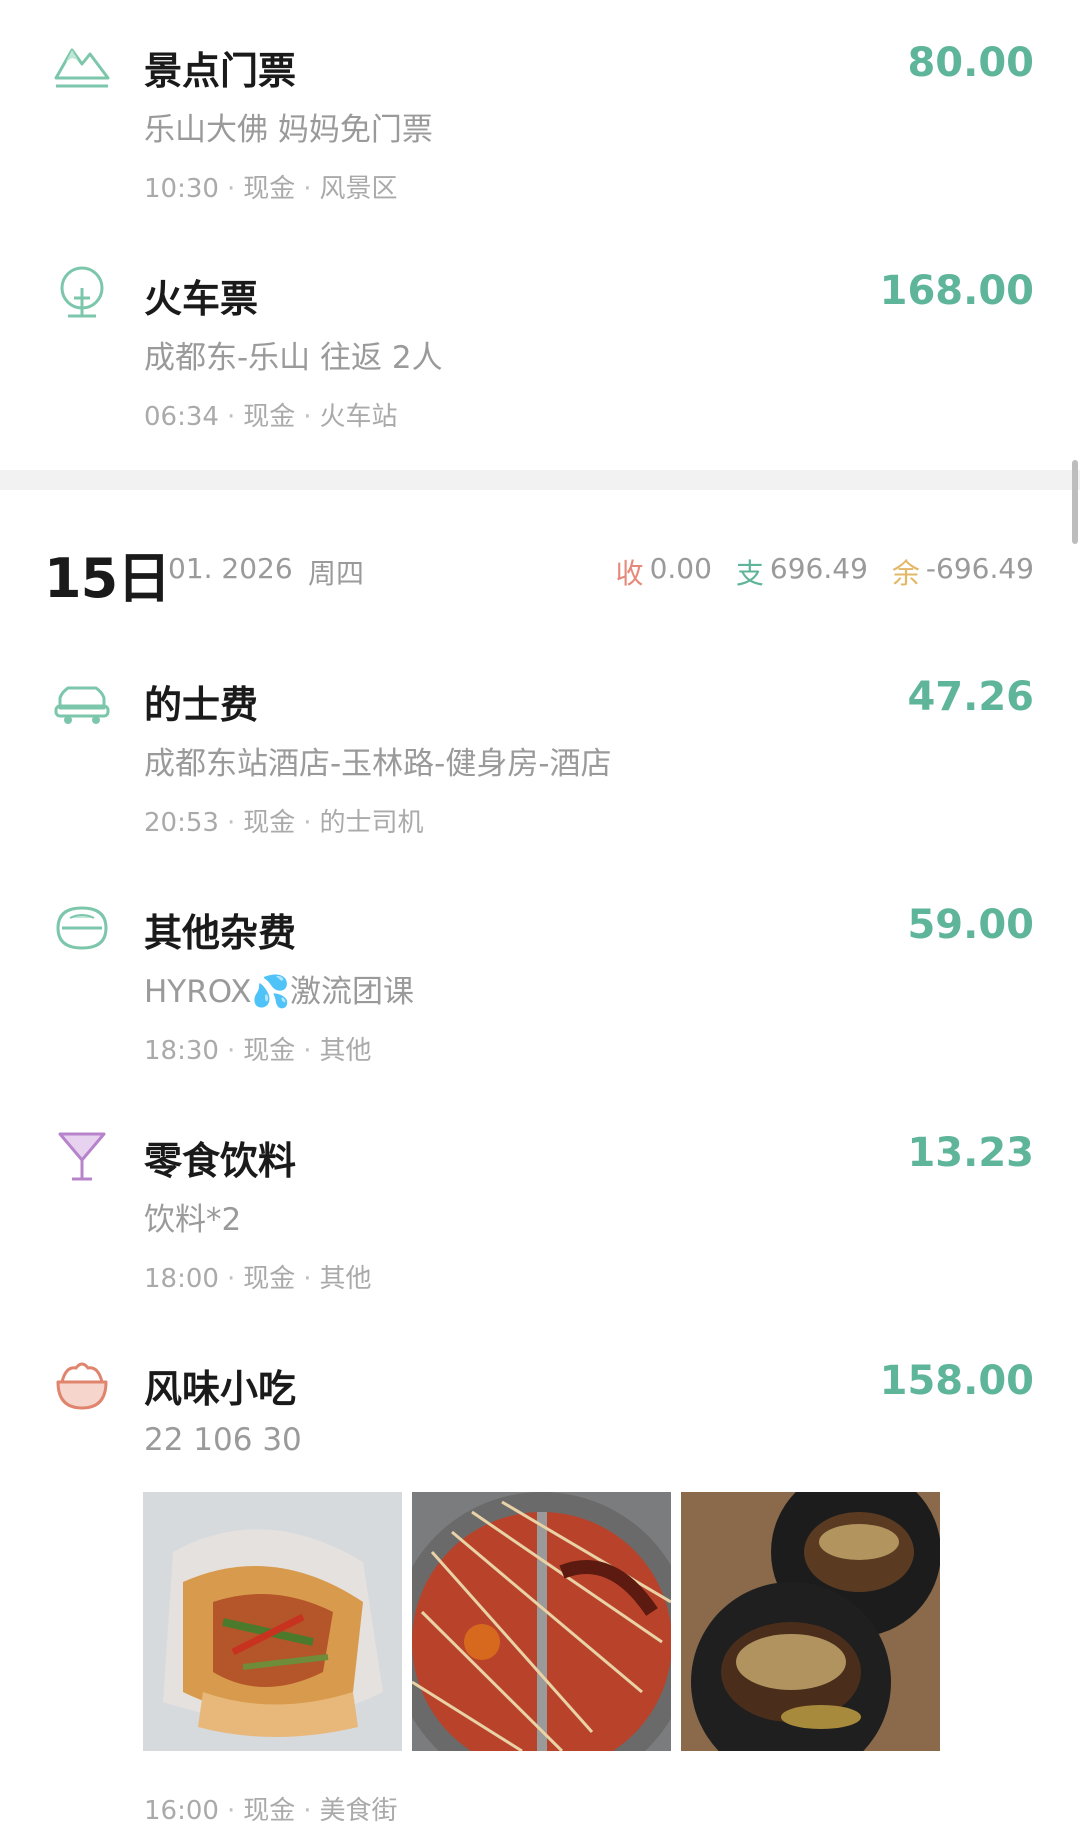  Describe the element at coordinates (284, 823) in the screenshot. I see `entry-meta: 20:53 · 现金 · 的士司机` at that location.